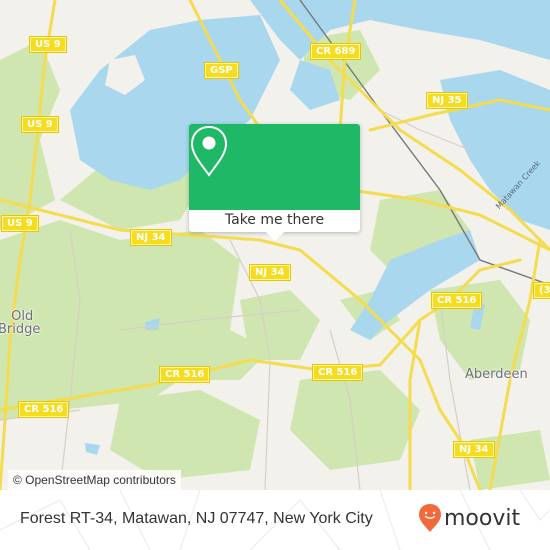 This screenshot has width=550, height=550. Describe the element at coordinates (482, 518) in the screenshot. I see `moovit-wordmark: moovit` at that location.